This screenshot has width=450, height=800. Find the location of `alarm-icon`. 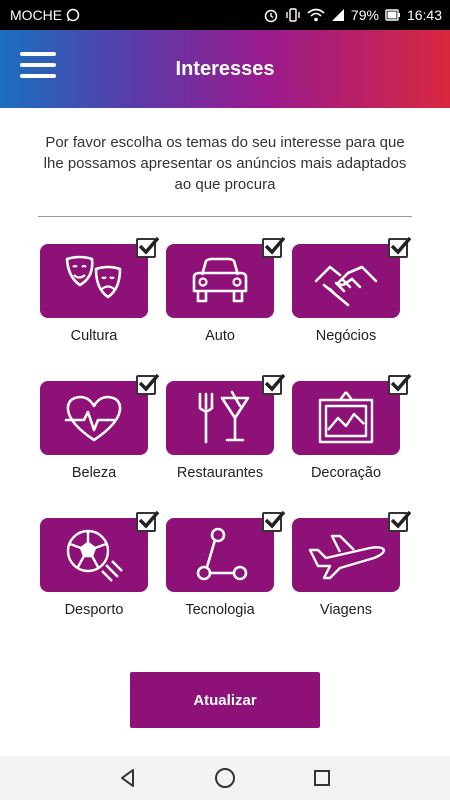

alarm-icon is located at coordinates (271, 15).